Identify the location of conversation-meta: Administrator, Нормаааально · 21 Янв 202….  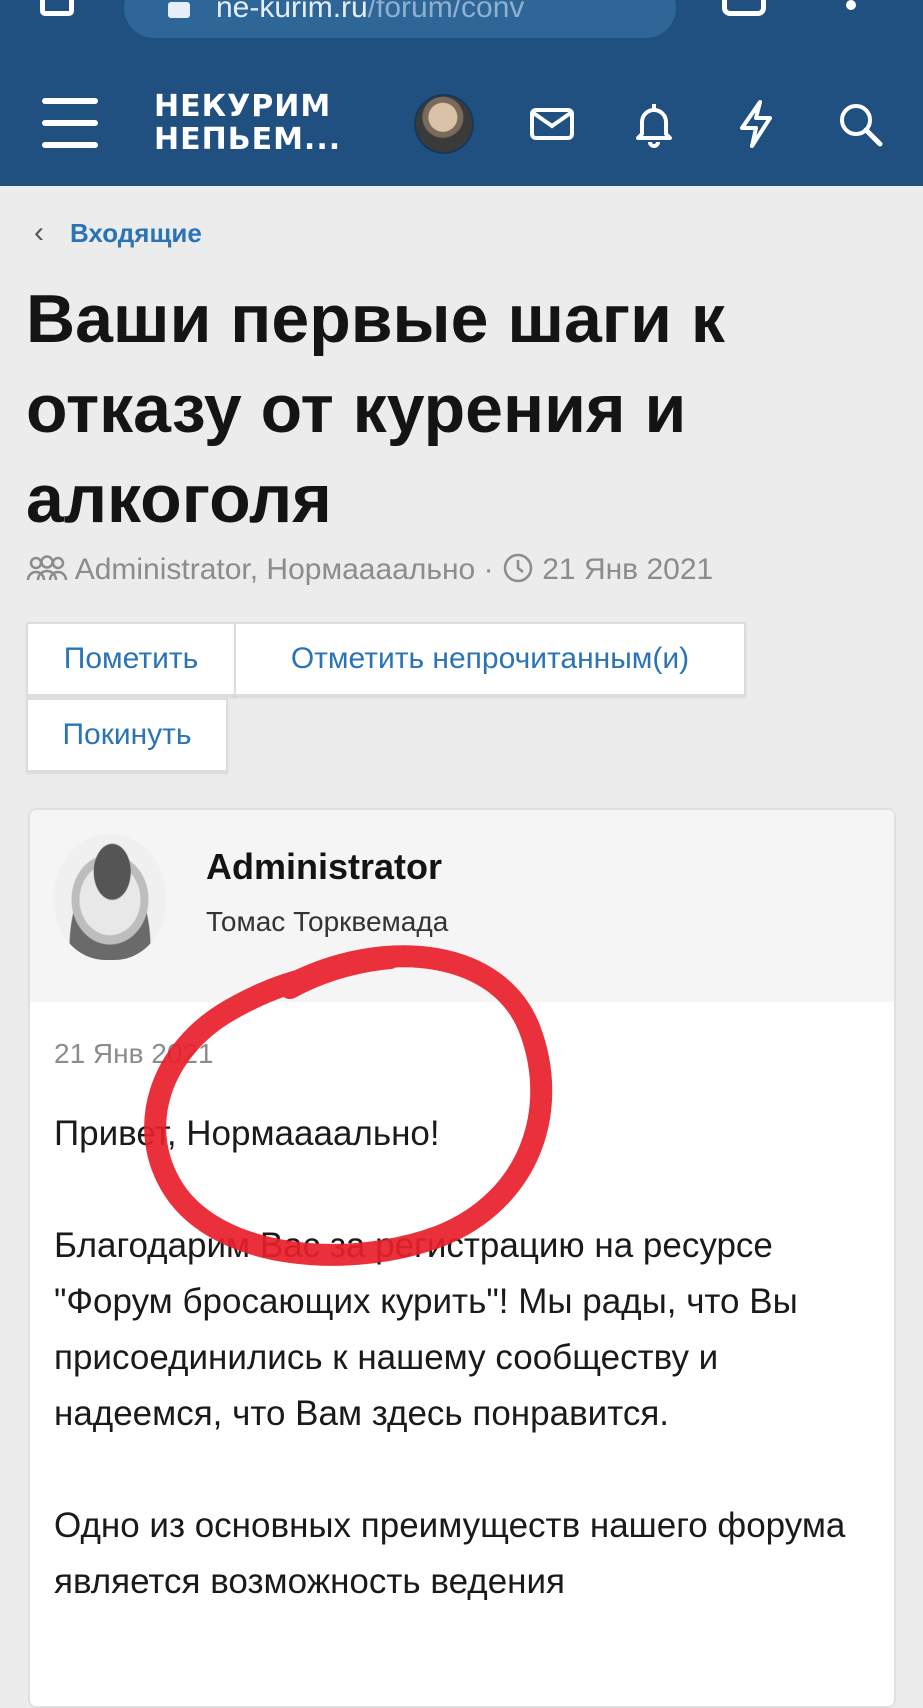
(369, 572).